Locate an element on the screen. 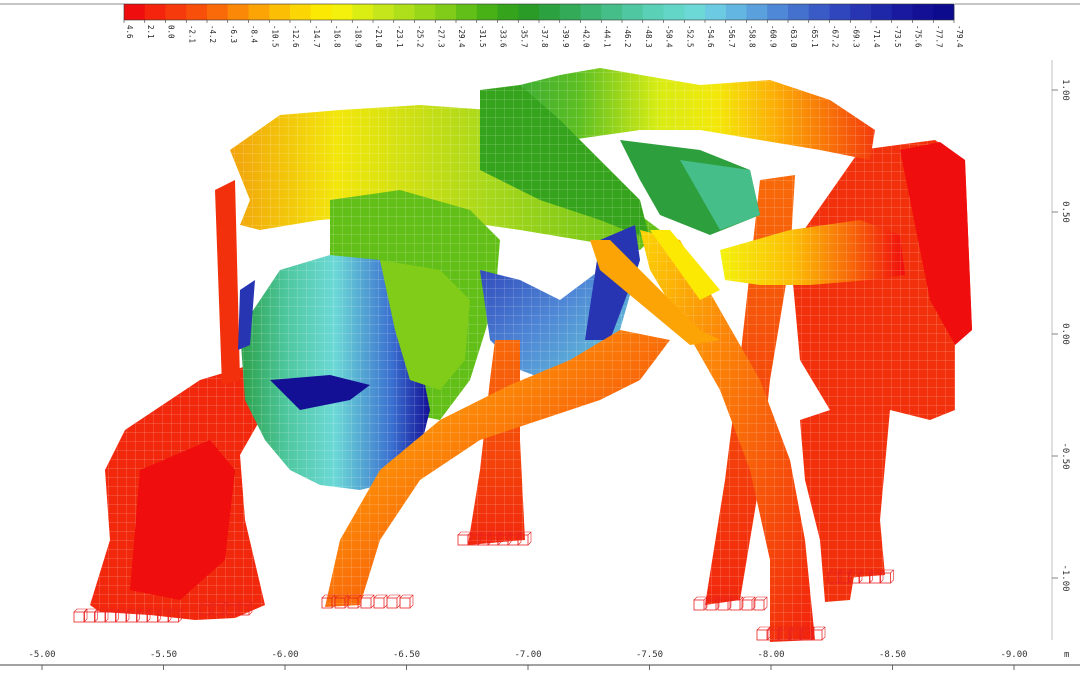 Image resolution: width=1080 pixels, height=675 pixels. x-axis-unit: m is located at coordinates (1066, 655).